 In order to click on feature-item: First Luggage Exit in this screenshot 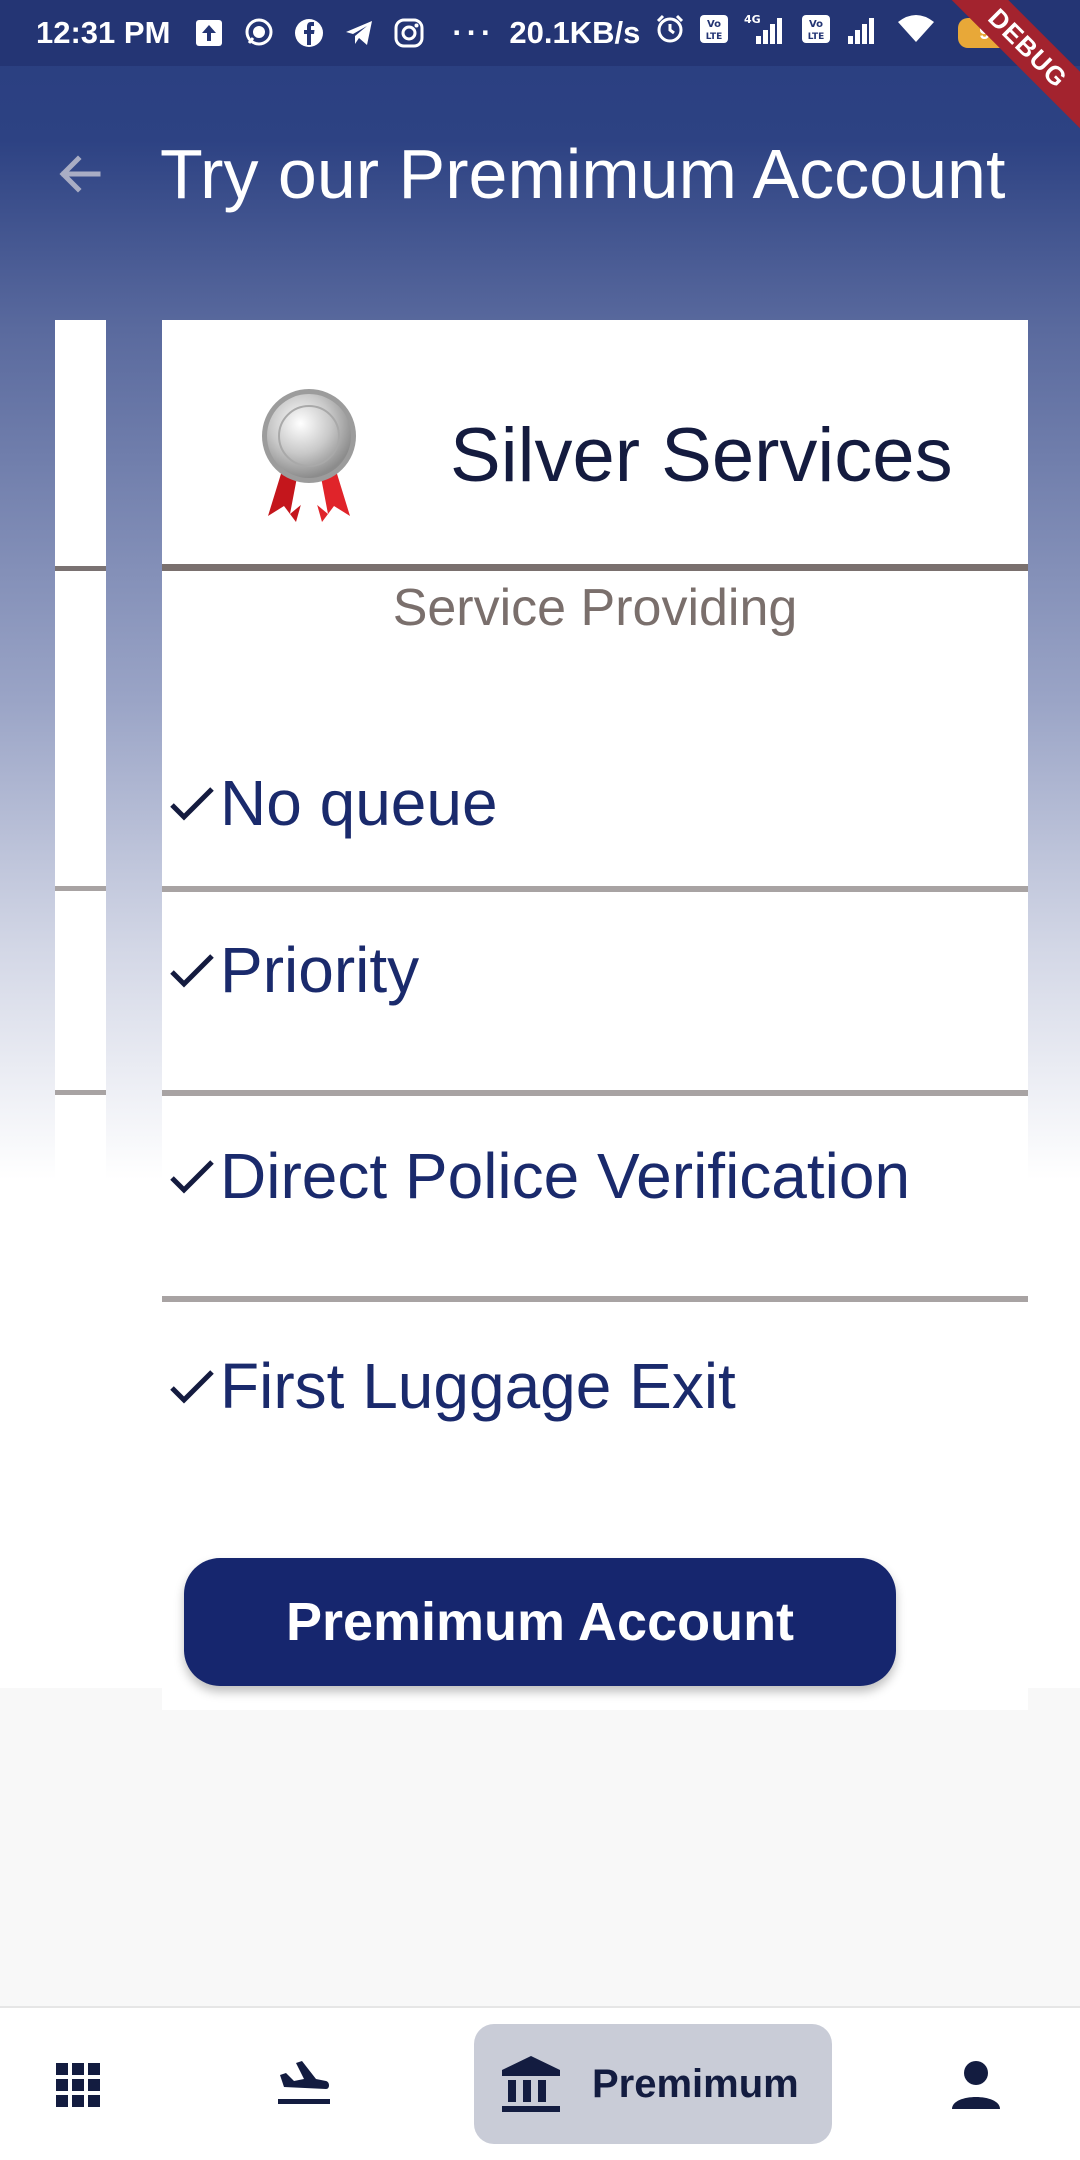, I will do `click(595, 1386)`.